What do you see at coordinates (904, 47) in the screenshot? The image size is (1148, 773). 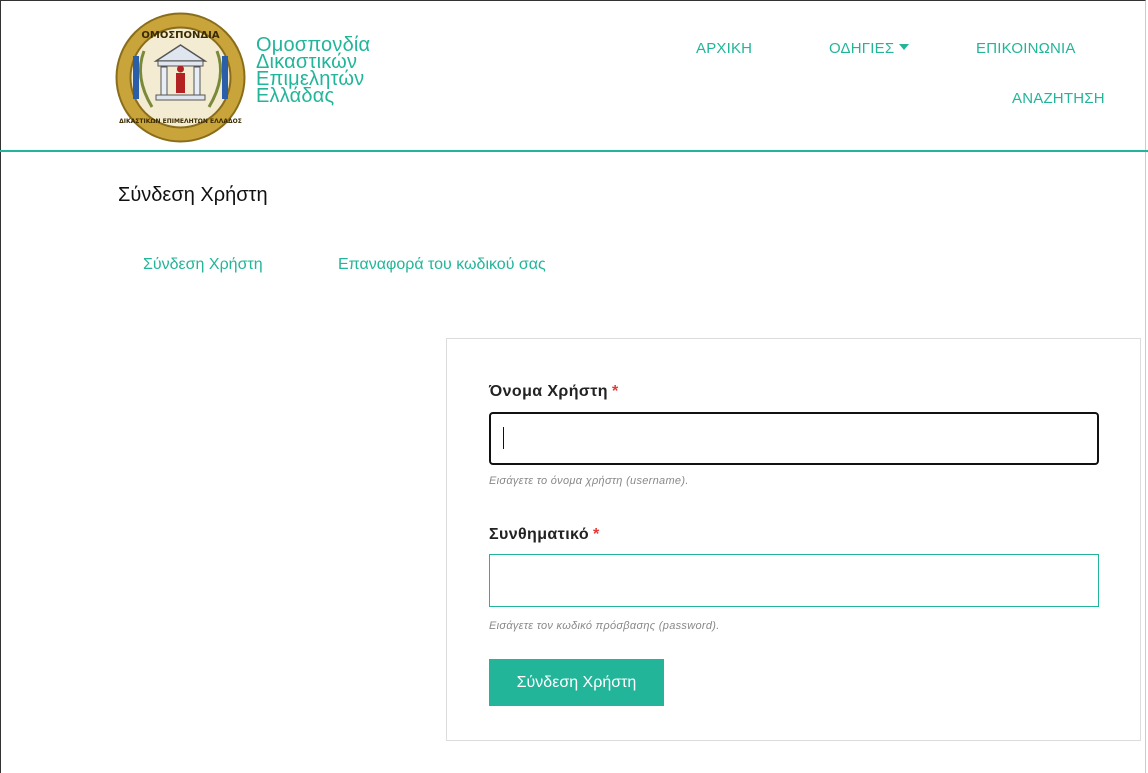 I see `caret-down-icon` at bounding box center [904, 47].